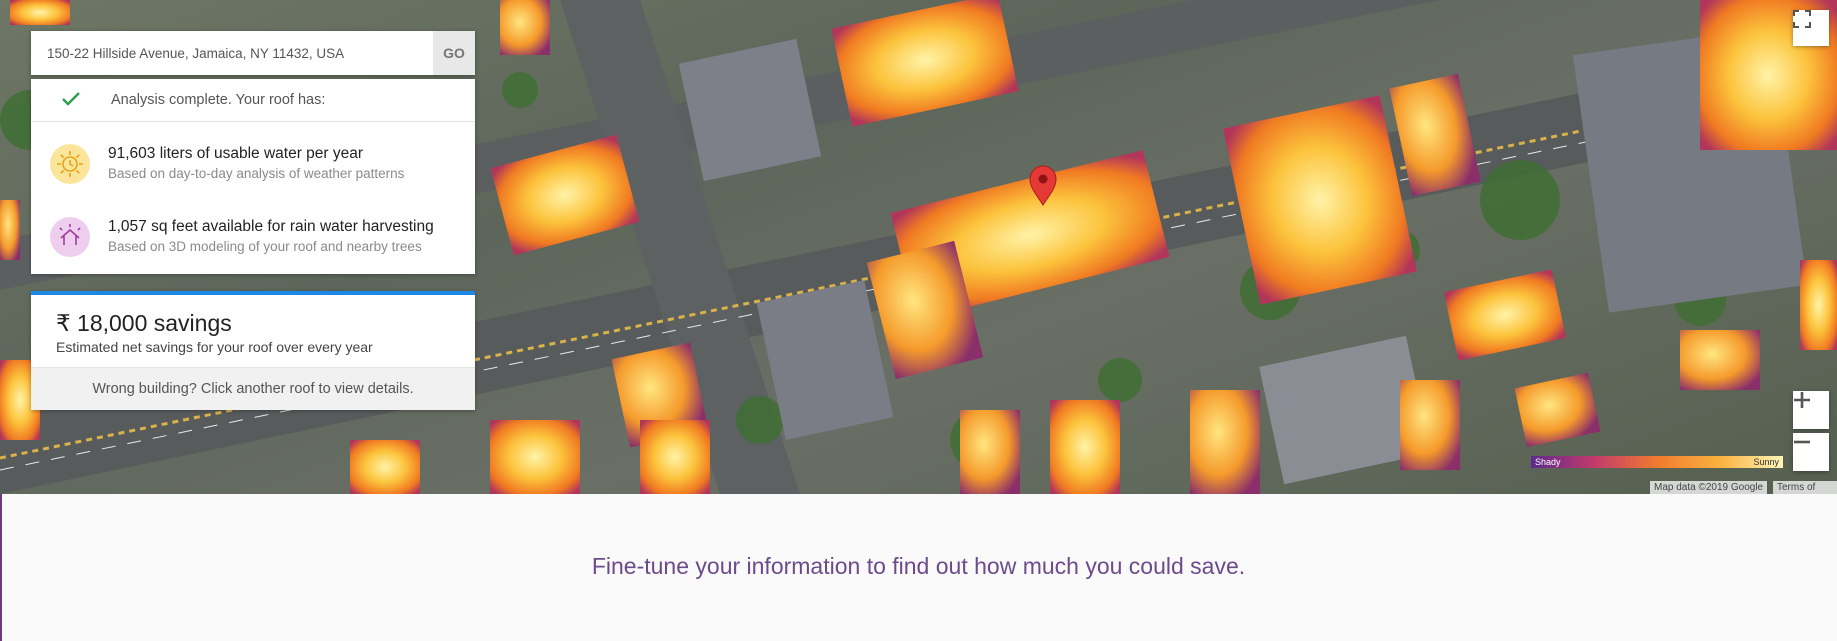  I want to click on zoom-out-button, so click(1811, 452).